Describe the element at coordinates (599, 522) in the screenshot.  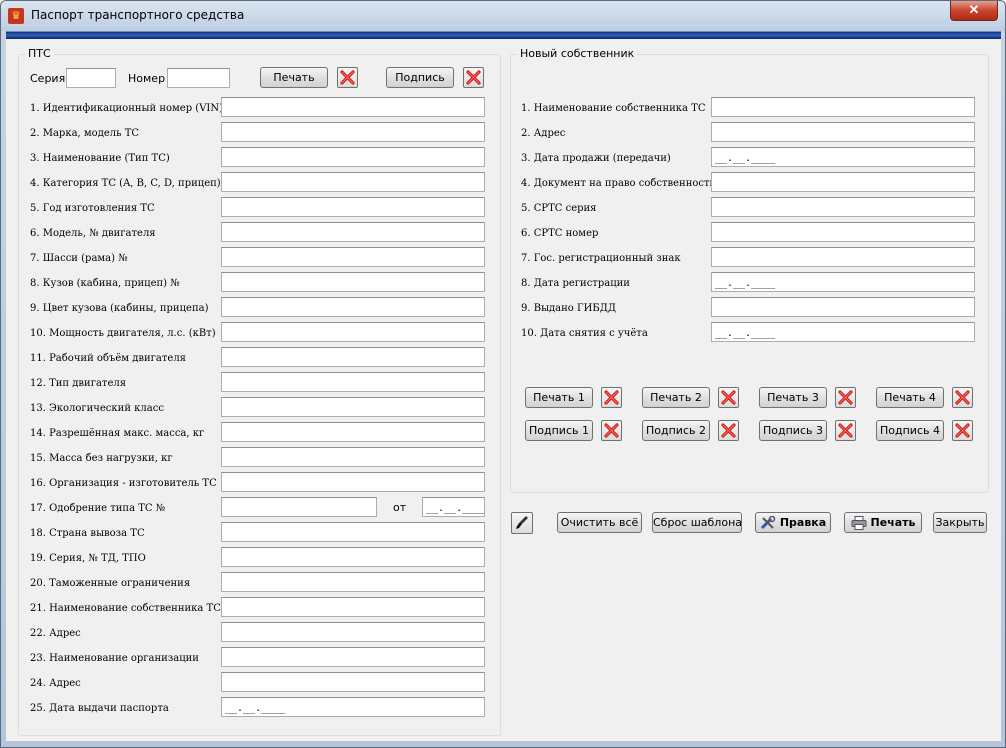
I see `clear-all-button: Очистить всё` at that location.